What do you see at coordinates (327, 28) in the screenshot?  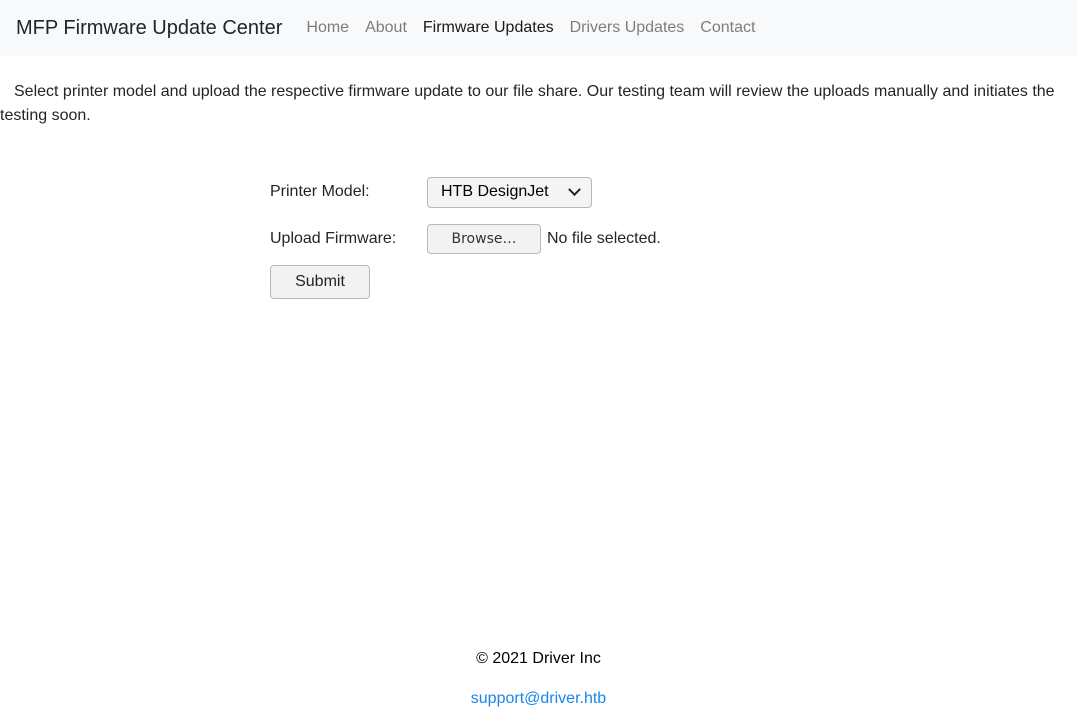 I see `nav-home: Home` at bounding box center [327, 28].